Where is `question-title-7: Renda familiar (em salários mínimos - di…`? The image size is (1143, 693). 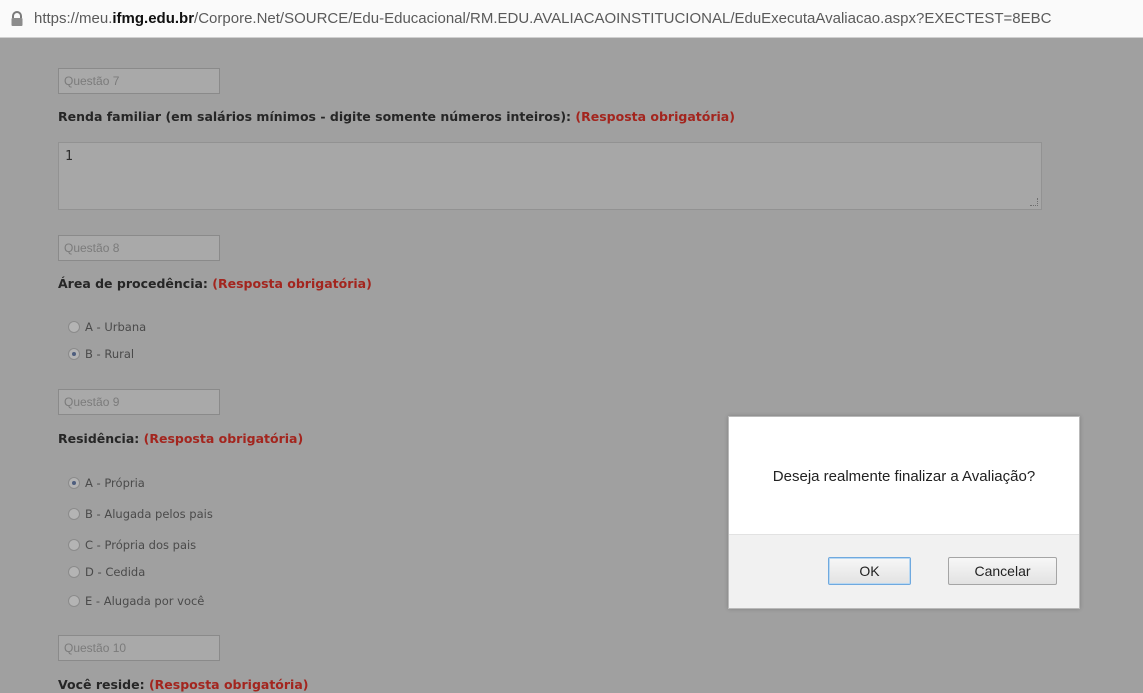 question-title-7: Renda familiar (em salários mínimos - di… is located at coordinates (396, 116).